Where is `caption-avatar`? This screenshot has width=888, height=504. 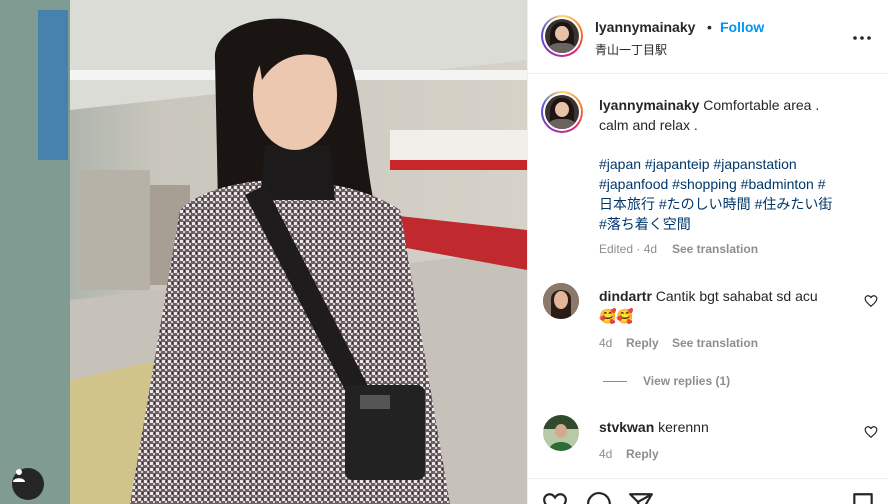
caption-avatar is located at coordinates (562, 112).